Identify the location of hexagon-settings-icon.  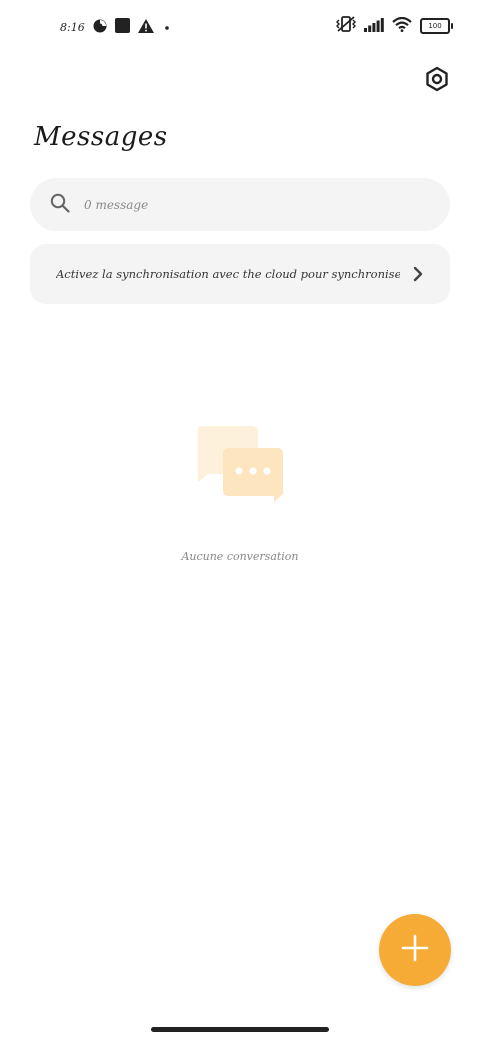
(437, 81).